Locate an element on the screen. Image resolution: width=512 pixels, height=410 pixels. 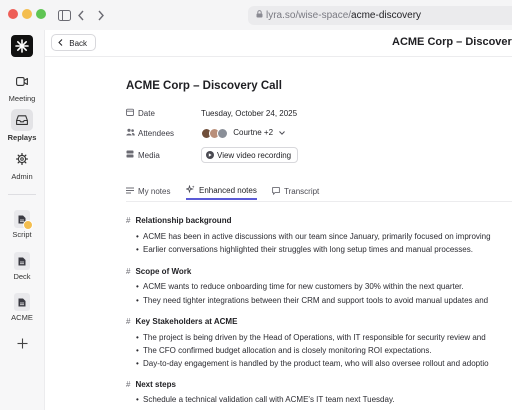
maximize-window-button is located at coordinates (41, 14).